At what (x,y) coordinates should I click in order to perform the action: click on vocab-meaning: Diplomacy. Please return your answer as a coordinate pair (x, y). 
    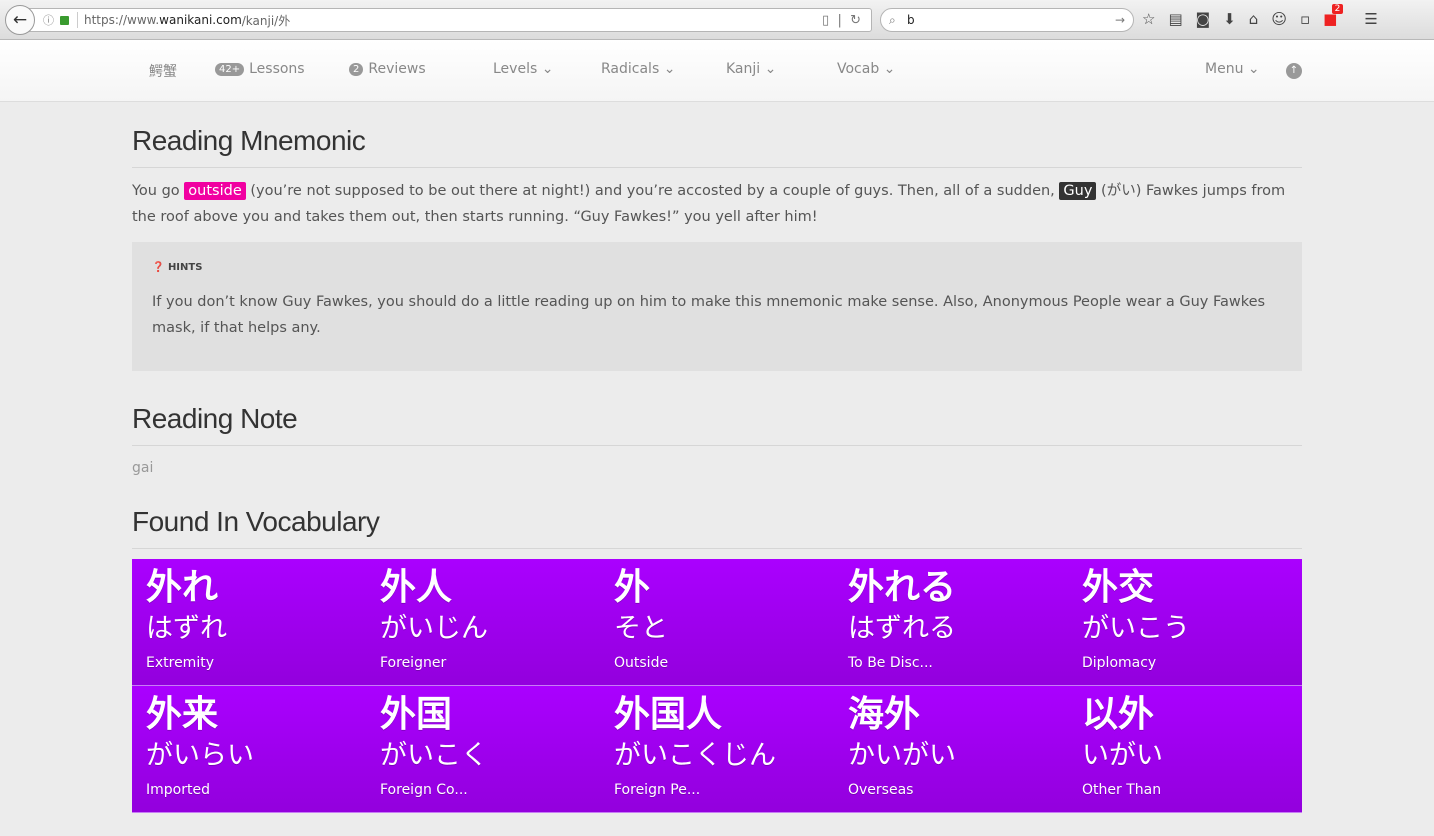
    Looking at the image, I should click on (1119, 663).